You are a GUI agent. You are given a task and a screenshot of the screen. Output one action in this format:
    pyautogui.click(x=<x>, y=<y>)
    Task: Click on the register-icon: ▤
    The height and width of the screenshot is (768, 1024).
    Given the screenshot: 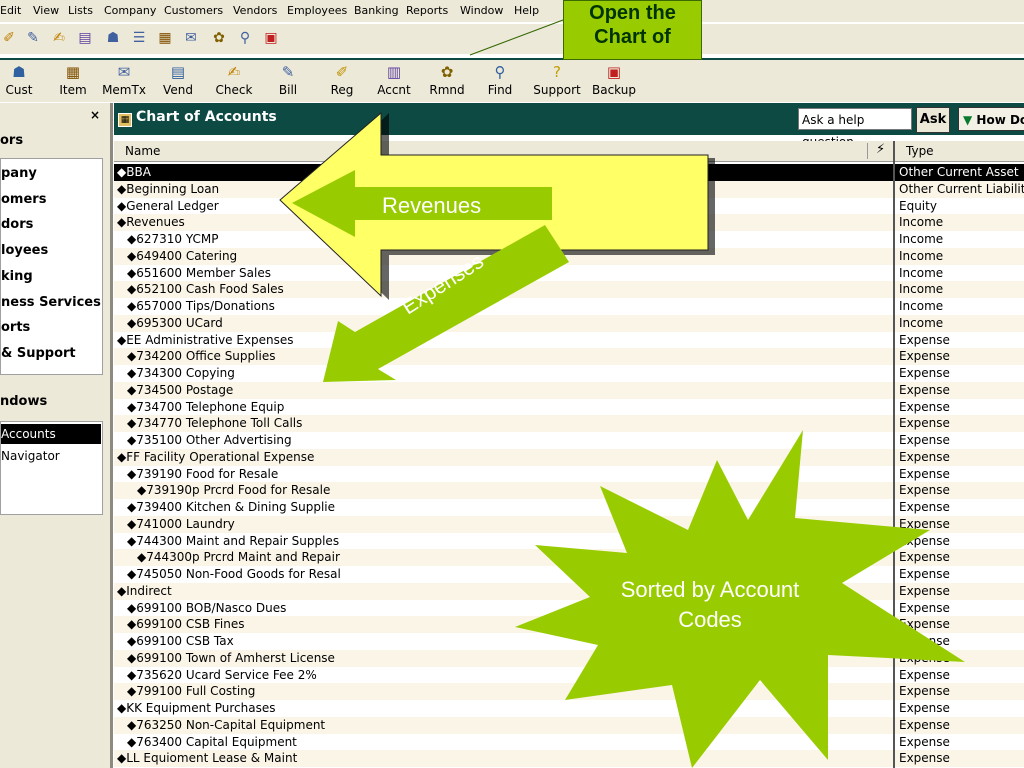 What is the action you would take?
    pyautogui.click(x=85, y=38)
    